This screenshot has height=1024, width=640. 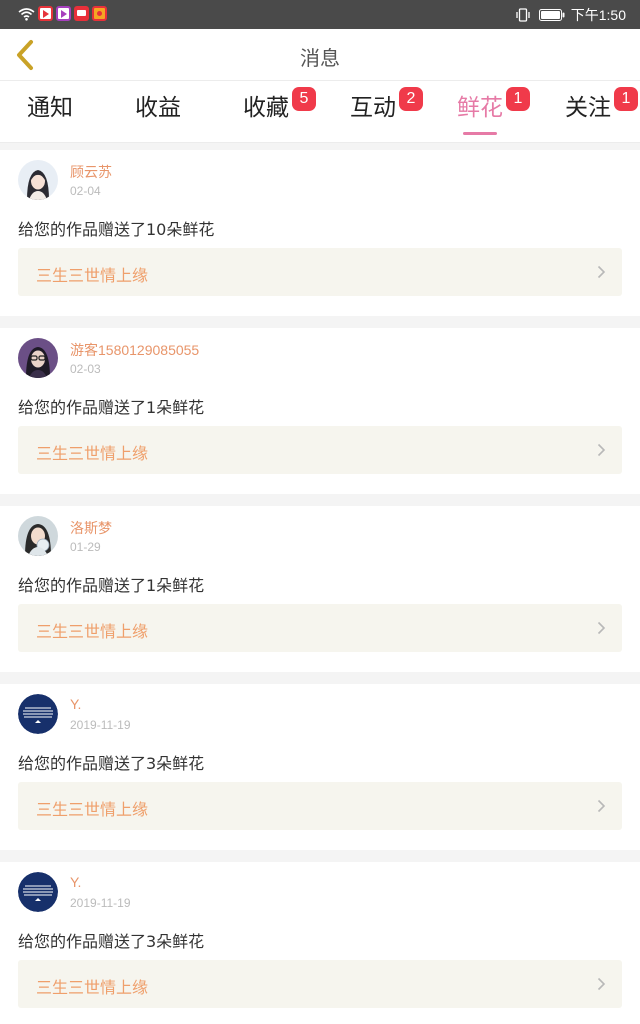 What do you see at coordinates (85, 369) in the screenshot?
I see `post-date: 02-03` at bounding box center [85, 369].